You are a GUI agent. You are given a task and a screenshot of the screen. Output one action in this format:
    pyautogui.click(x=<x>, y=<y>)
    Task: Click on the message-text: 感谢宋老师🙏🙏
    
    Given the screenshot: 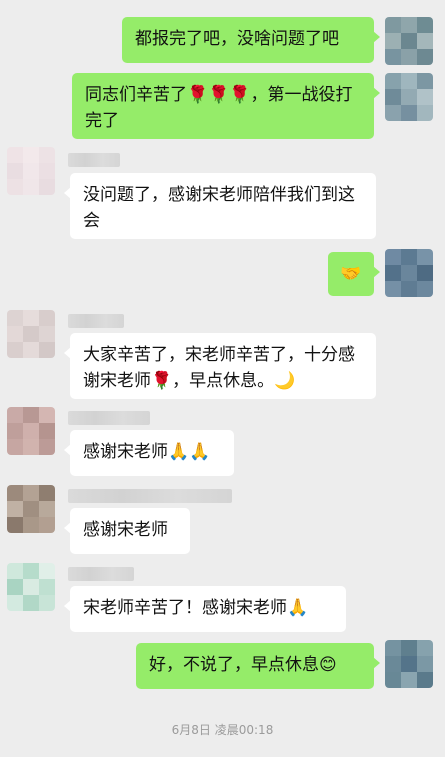 What is the action you would take?
    pyautogui.click(x=147, y=452)
    